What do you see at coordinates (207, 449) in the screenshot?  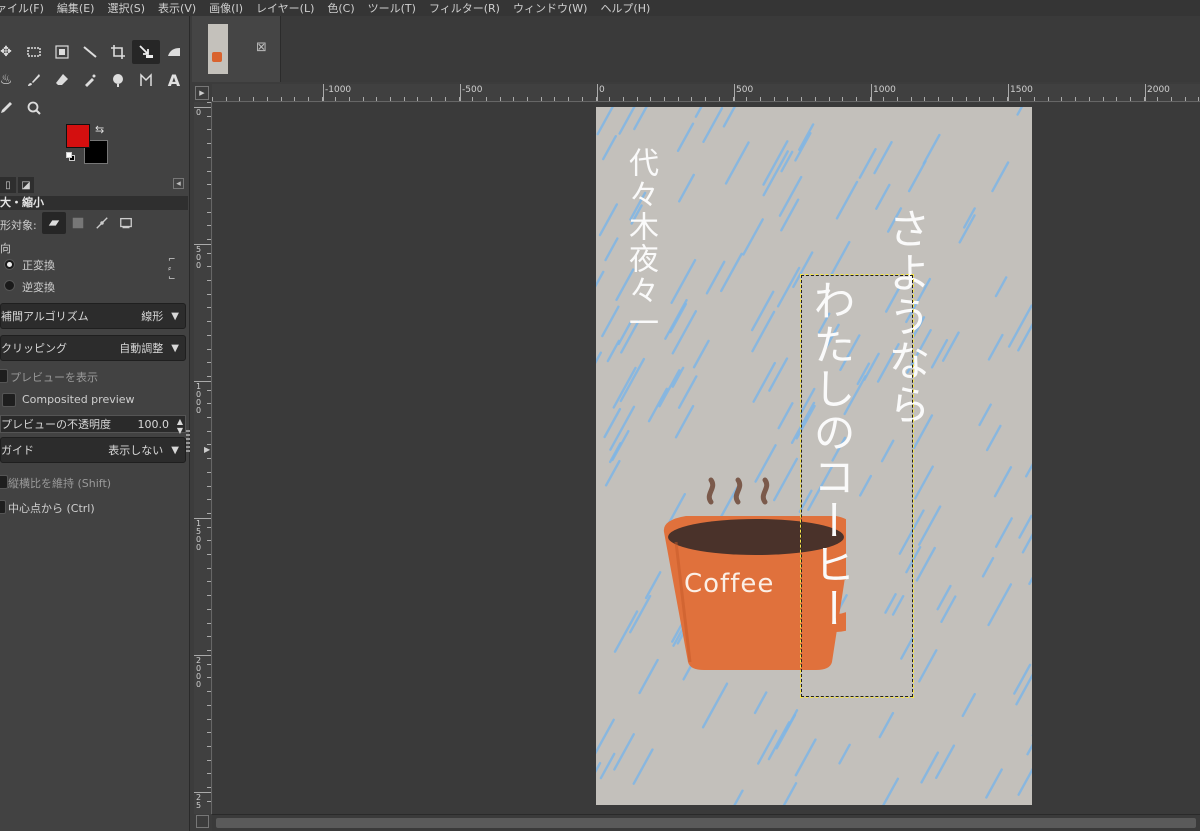 I see `expand-arrow-icon: ▶` at bounding box center [207, 449].